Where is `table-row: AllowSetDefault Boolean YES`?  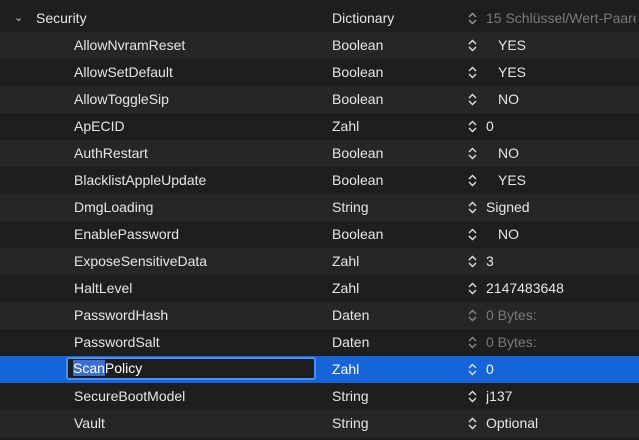
table-row: AllowSetDefault Boolean YES is located at coordinates (319, 72).